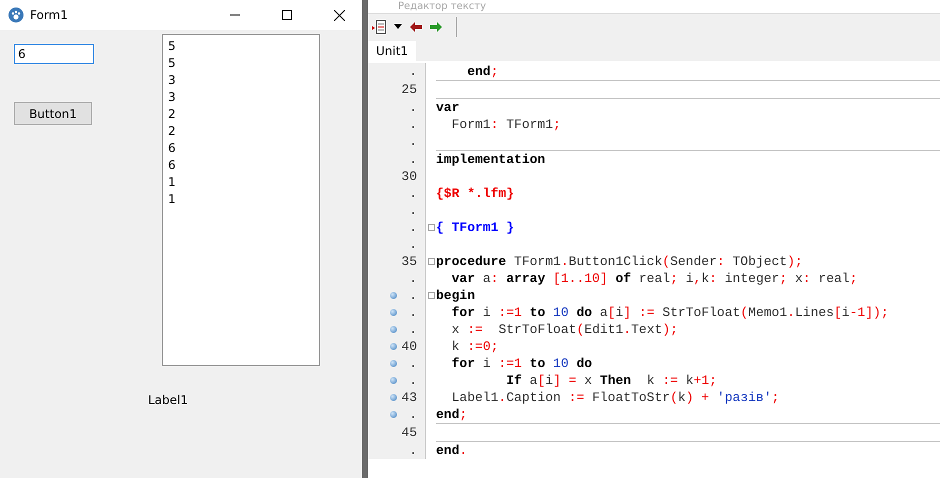 This screenshot has width=940, height=478. I want to click on code-line: begin, so click(456, 295).